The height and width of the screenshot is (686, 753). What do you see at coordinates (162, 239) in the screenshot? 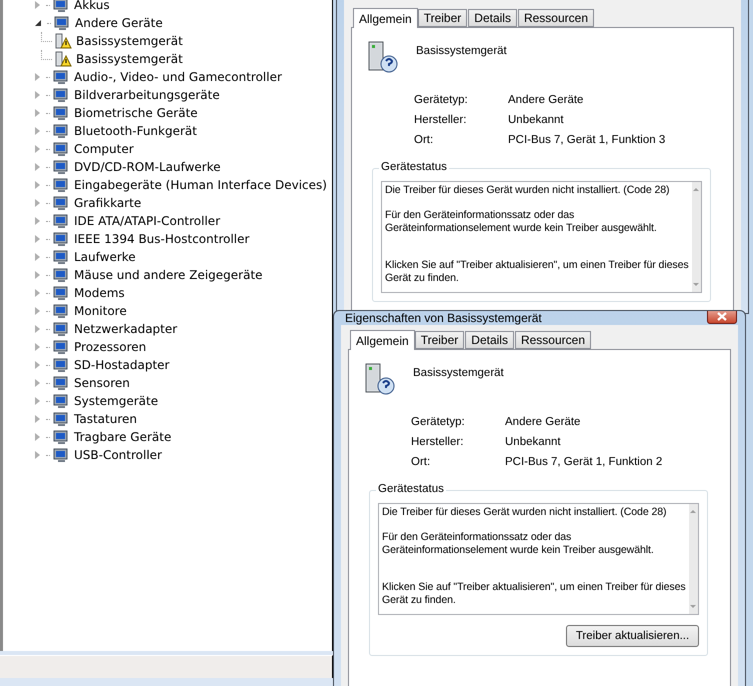
I see `tree-item: IEEE 1394 Bus-Hostcontroller` at bounding box center [162, 239].